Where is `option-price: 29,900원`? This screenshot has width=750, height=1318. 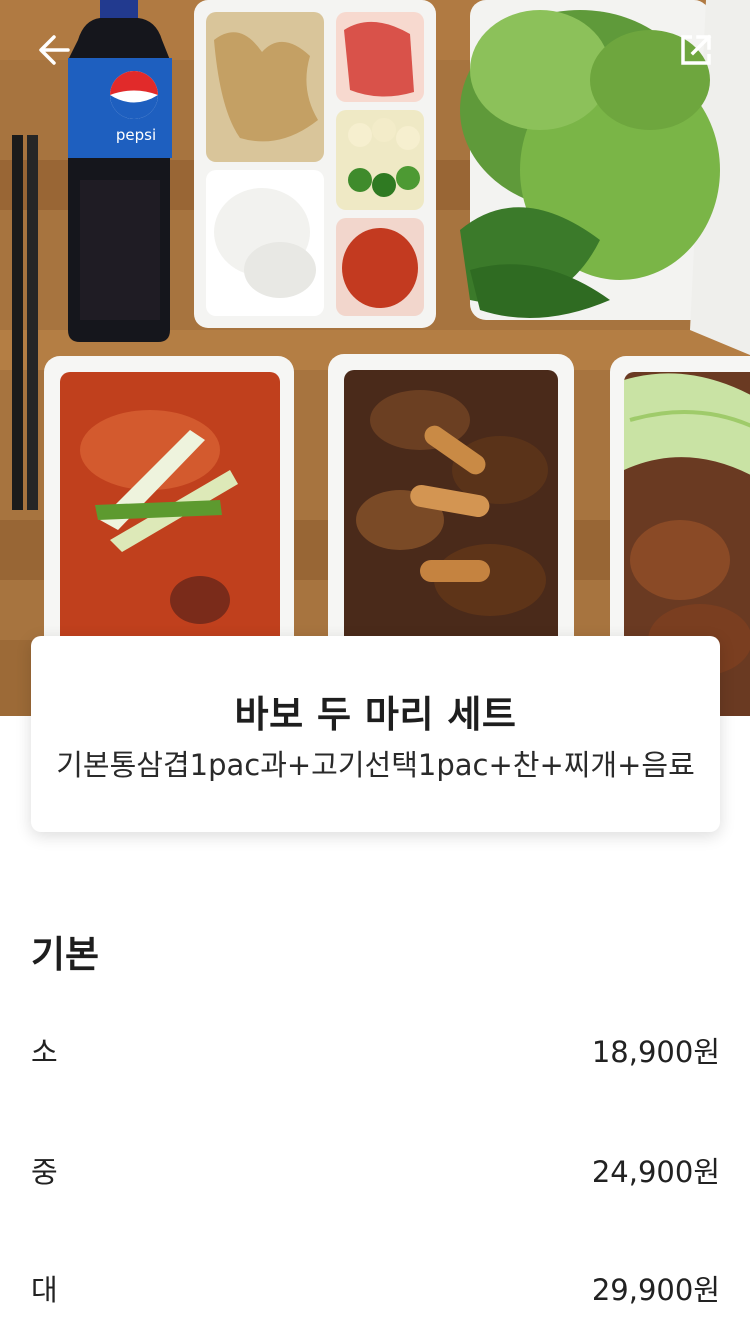
option-price: 29,900원 is located at coordinates (655, 1290).